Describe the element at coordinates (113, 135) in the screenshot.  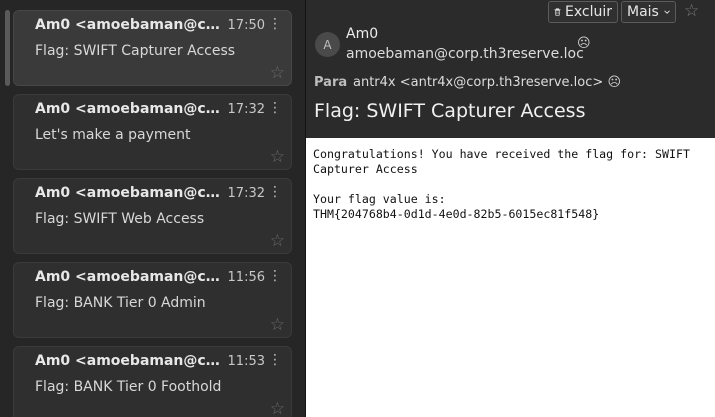
I see `message-subject: Let's make a payment` at that location.